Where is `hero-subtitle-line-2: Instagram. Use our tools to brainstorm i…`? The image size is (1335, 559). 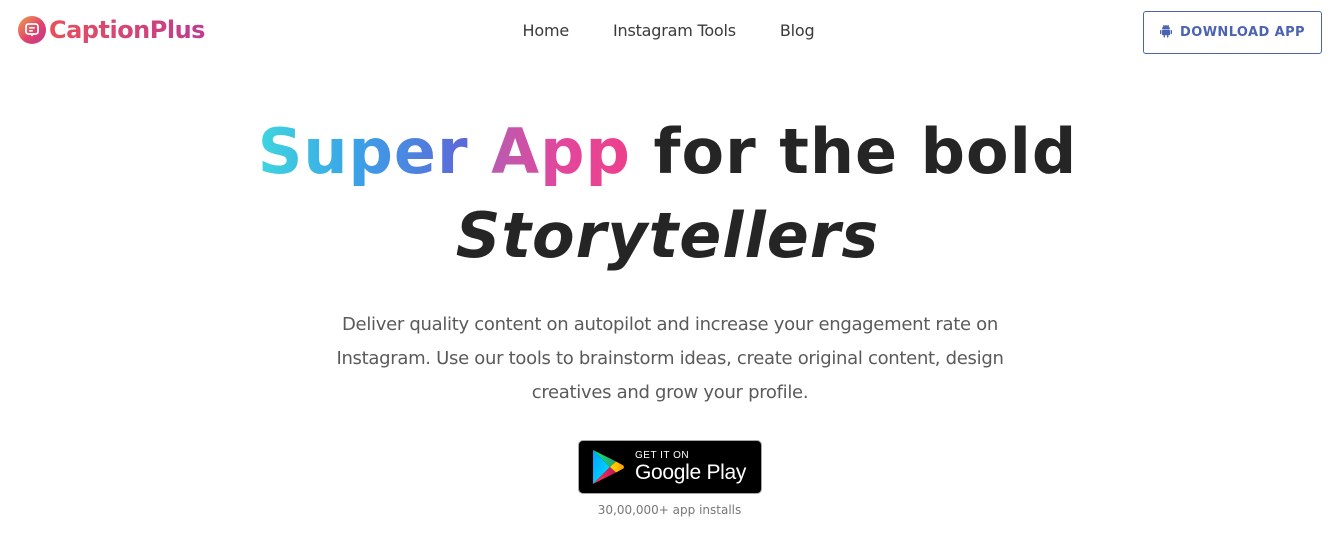
hero-subtitle-line-2: Instagram. Use our tools to brainstorm i… is located at coordinates (670, 358).